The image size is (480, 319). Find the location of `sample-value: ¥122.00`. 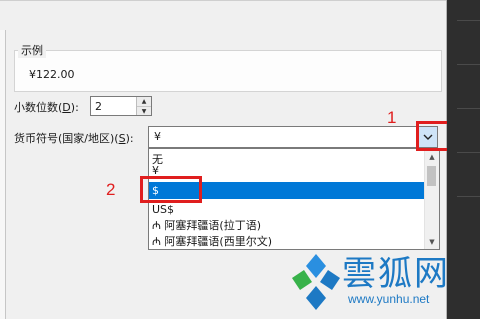

sample-value: ¥122.00 is located at coordinates (52, 74).